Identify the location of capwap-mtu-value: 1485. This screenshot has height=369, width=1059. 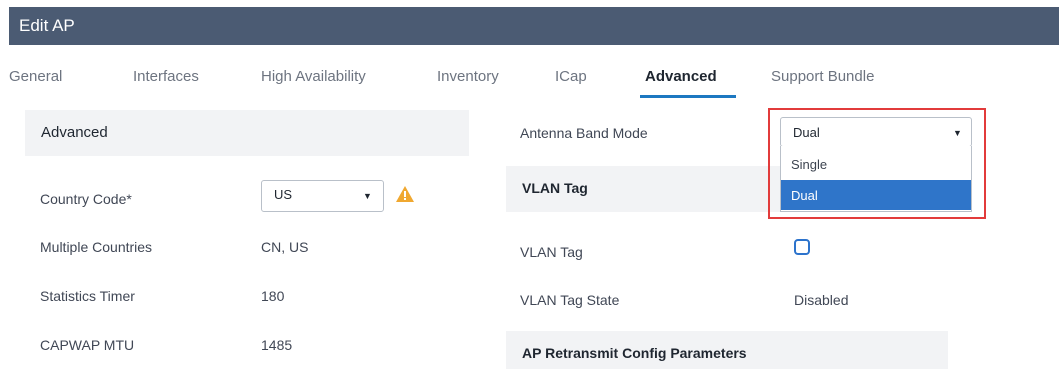
(277, 345).